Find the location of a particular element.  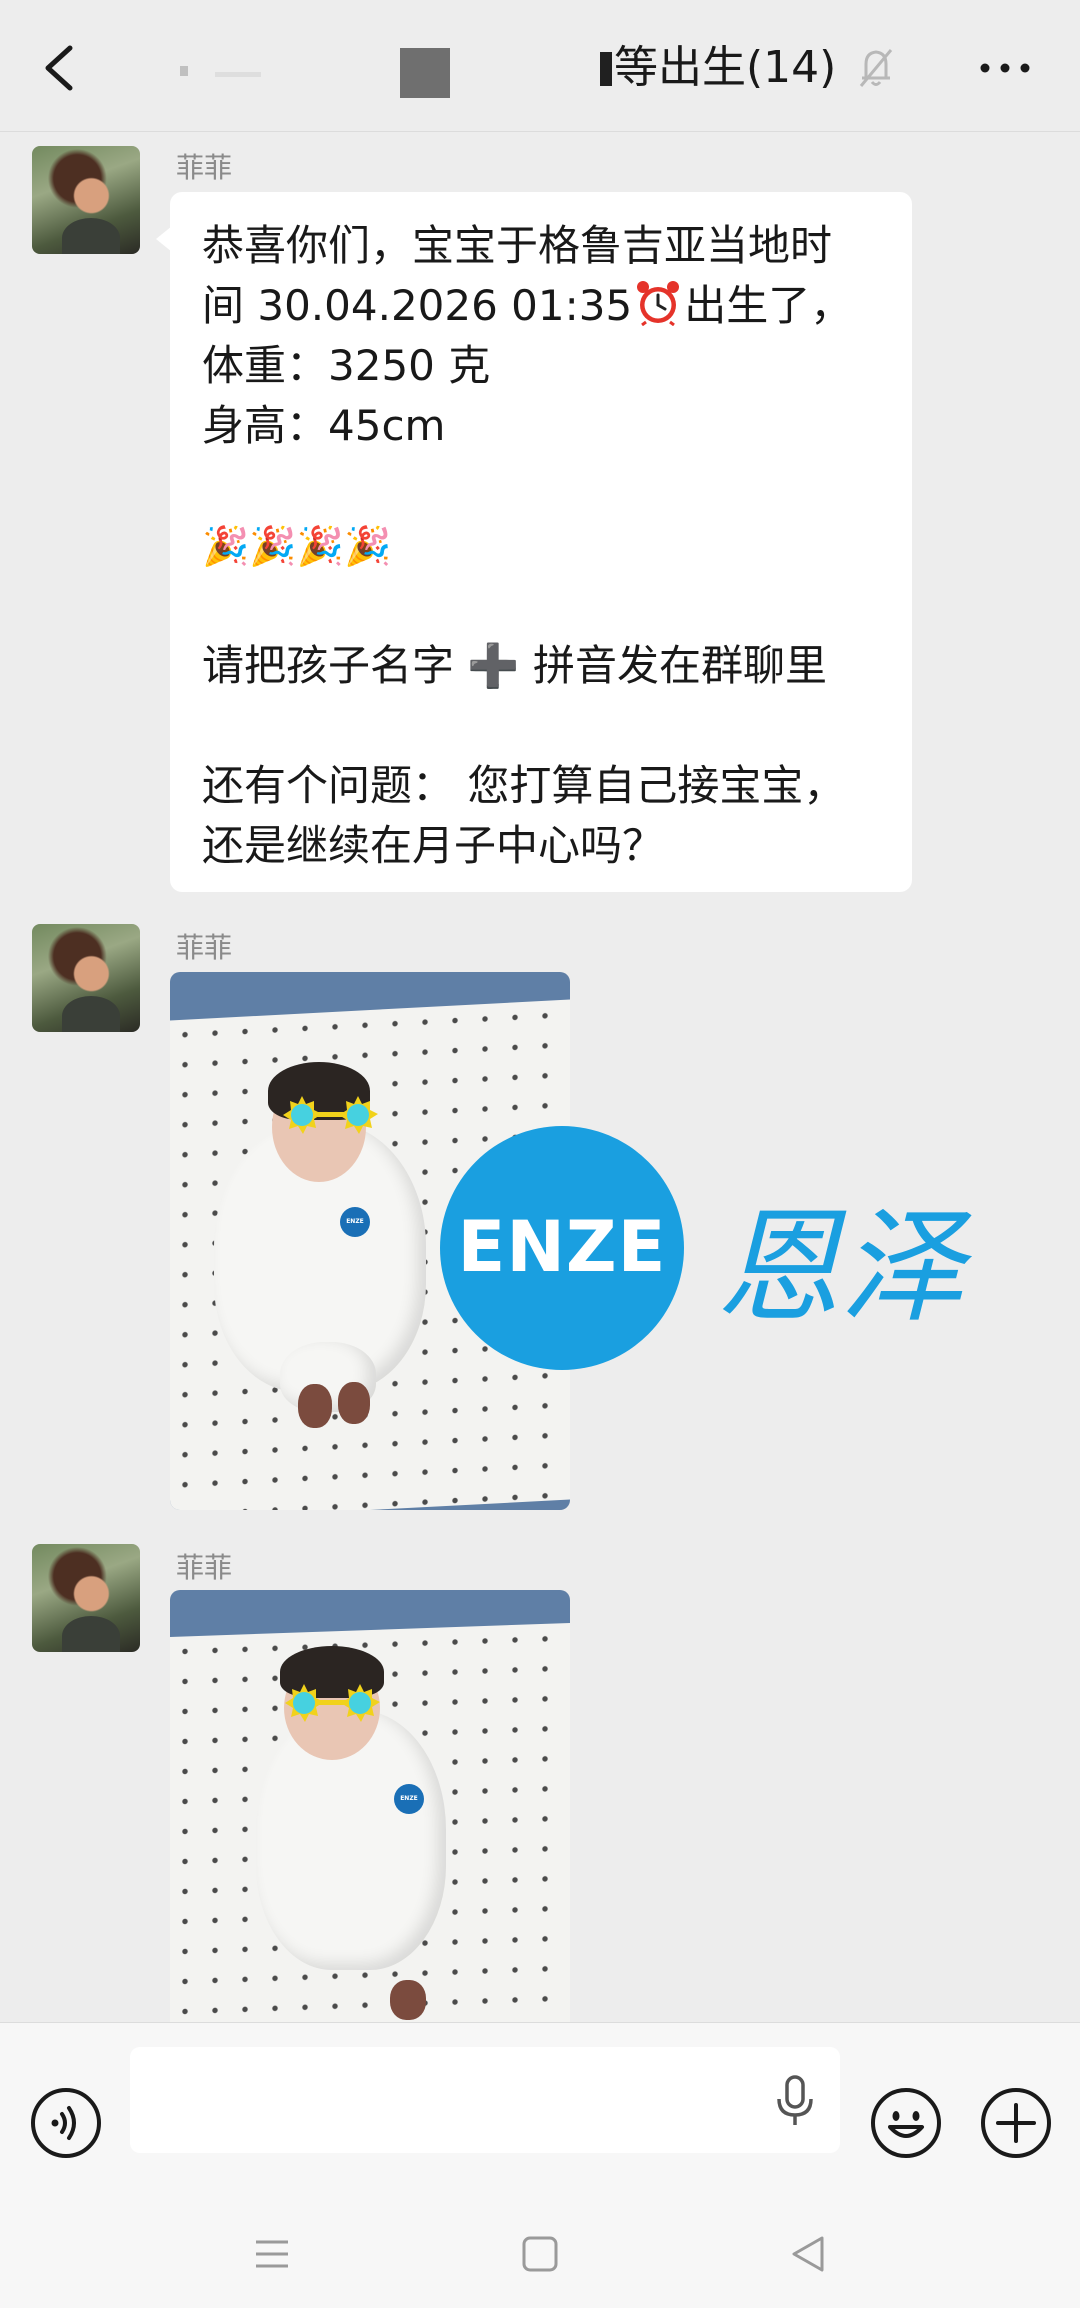

enze-watermark-logo: ENZE 恩泽 is located at coordinates (720, 1248).